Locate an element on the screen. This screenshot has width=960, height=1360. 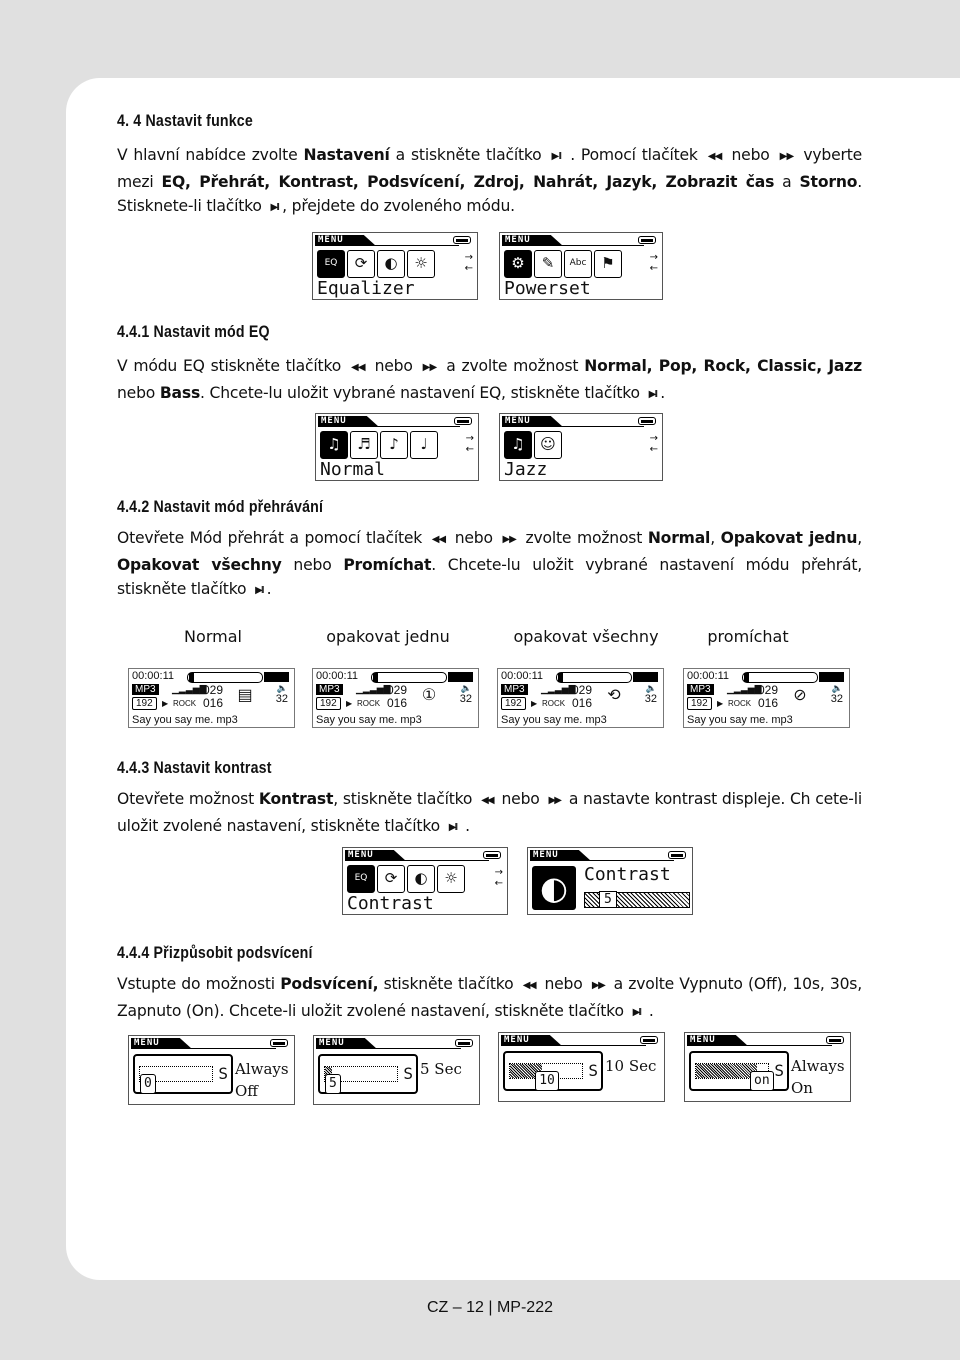
format-badge: MP3 is located at coordinates (700, 689).